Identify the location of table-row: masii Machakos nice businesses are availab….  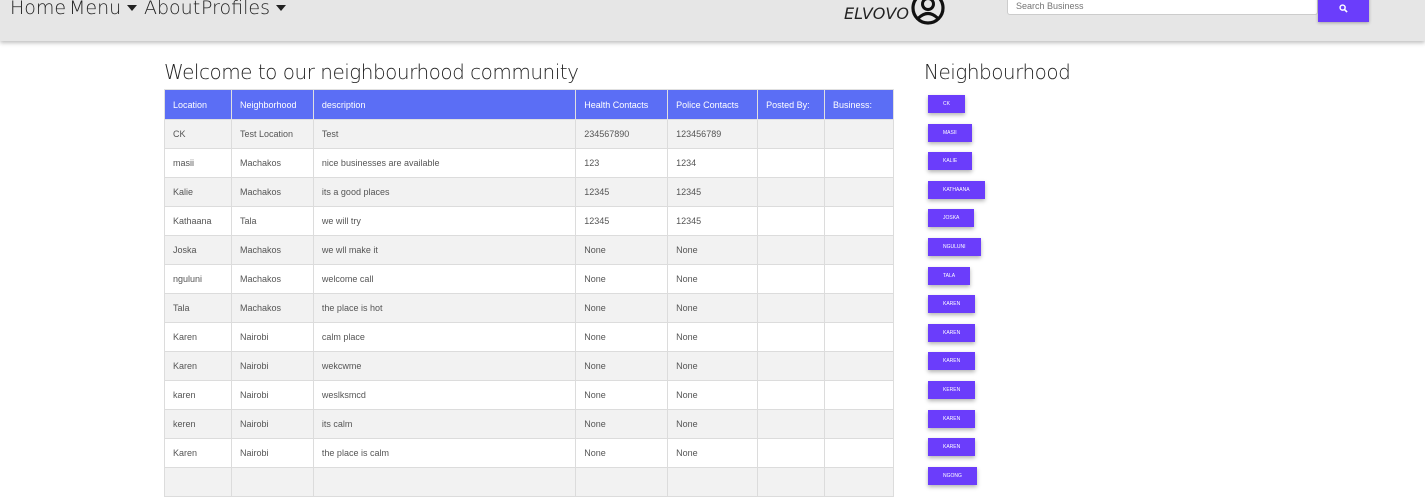
(529, 163).